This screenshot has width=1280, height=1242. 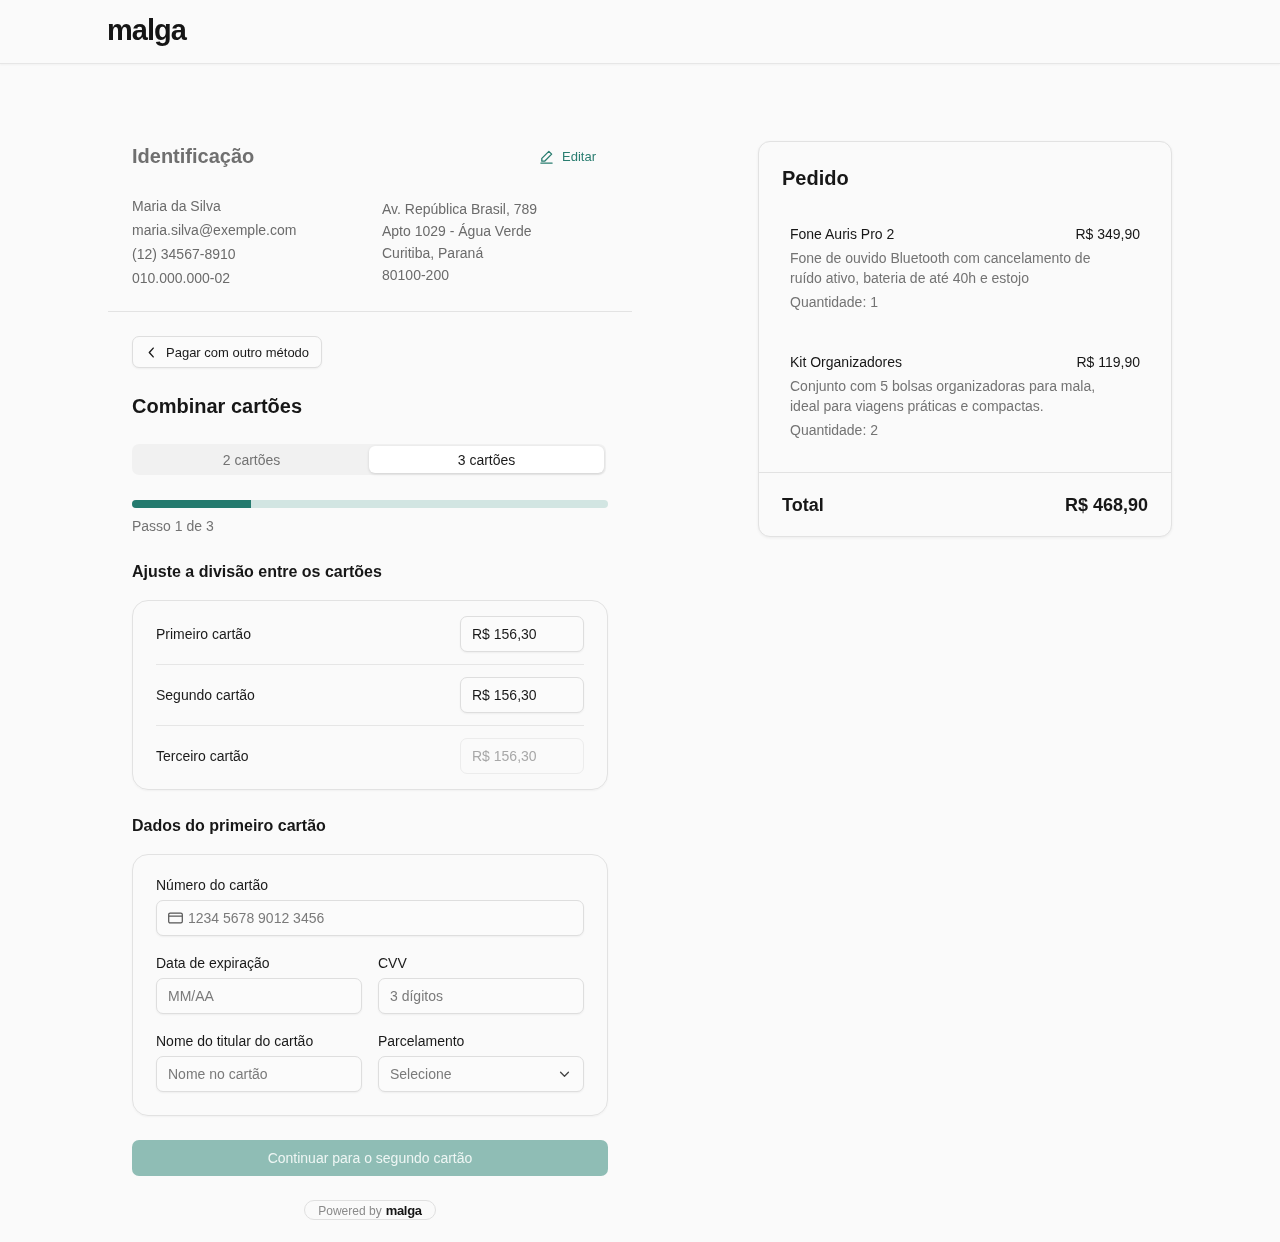 I want to click on section-title: Ajuste a divisão entre os cartões, so click(x=257, y=572).